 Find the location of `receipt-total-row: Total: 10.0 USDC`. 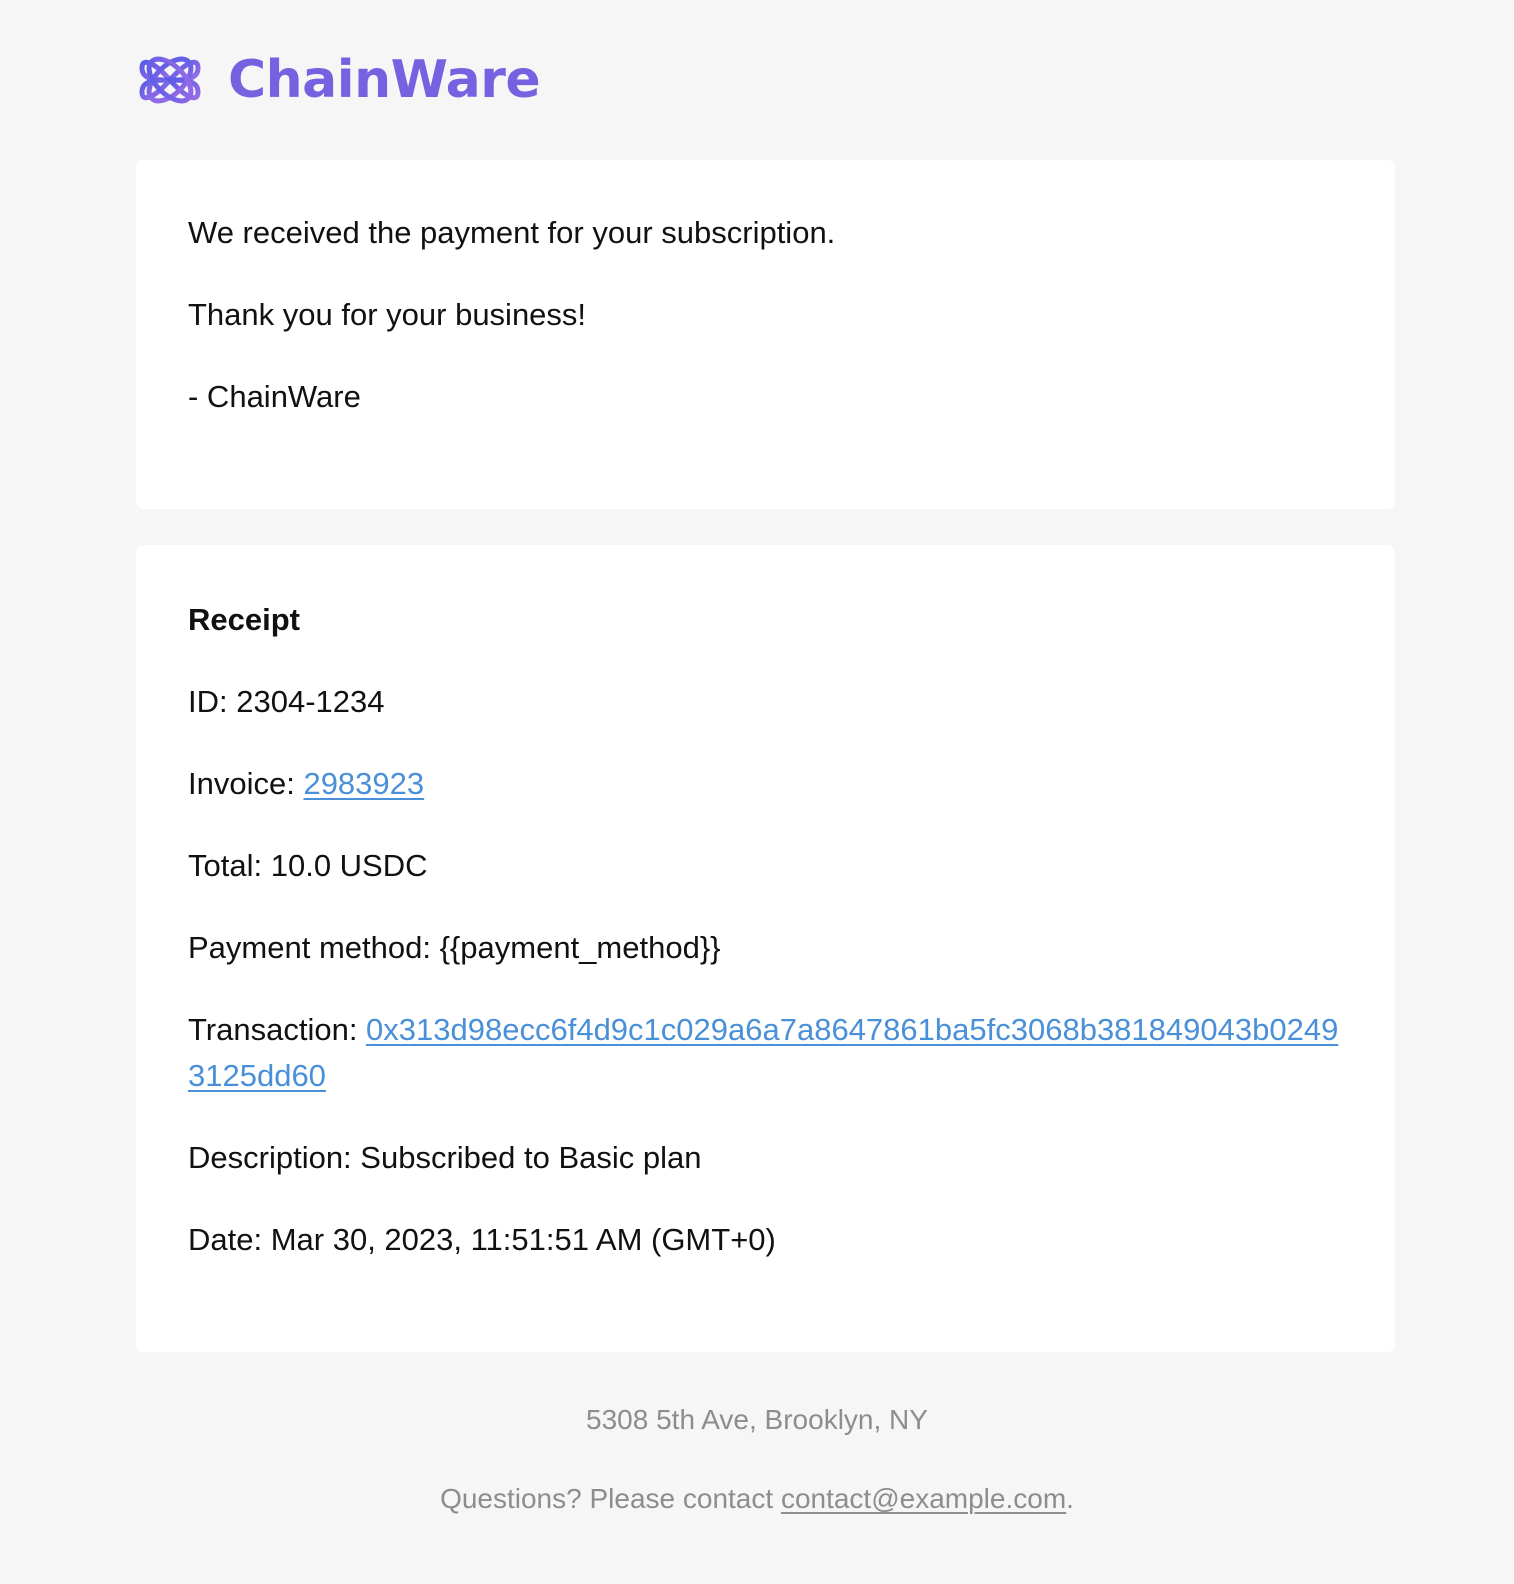

receipt-total-row: Total: 10.0 USDC is located at coordinates (765, 866).